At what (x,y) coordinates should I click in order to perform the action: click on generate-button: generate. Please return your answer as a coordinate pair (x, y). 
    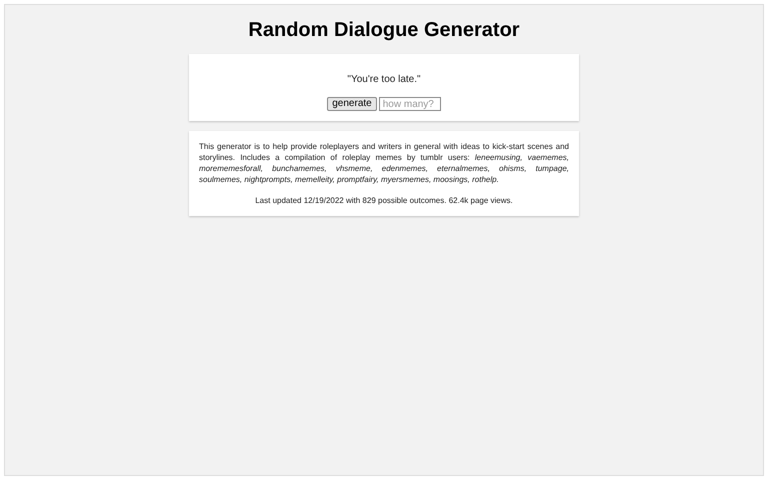
    Looking at the image, I should click on (352, 104).